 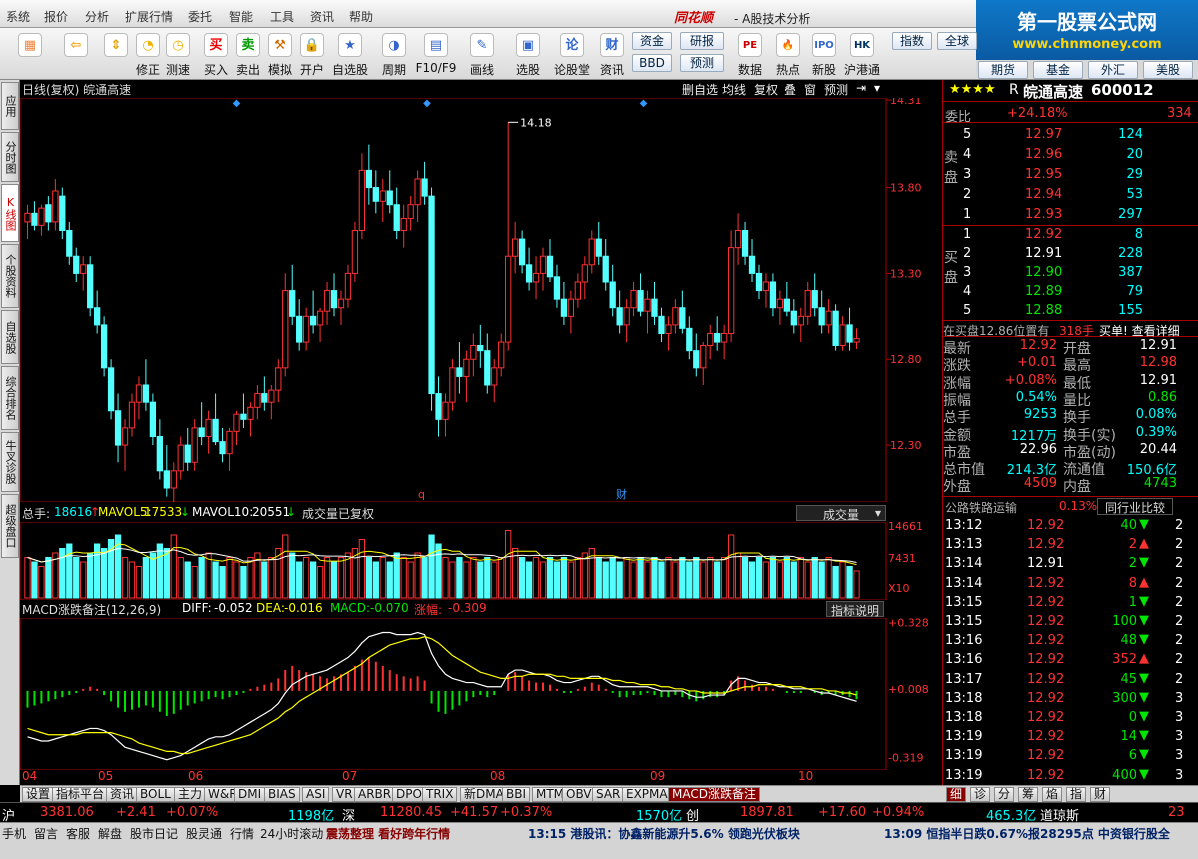 I want to click on bid-row: 2 12.91 228, so click(x=1070, y=254).